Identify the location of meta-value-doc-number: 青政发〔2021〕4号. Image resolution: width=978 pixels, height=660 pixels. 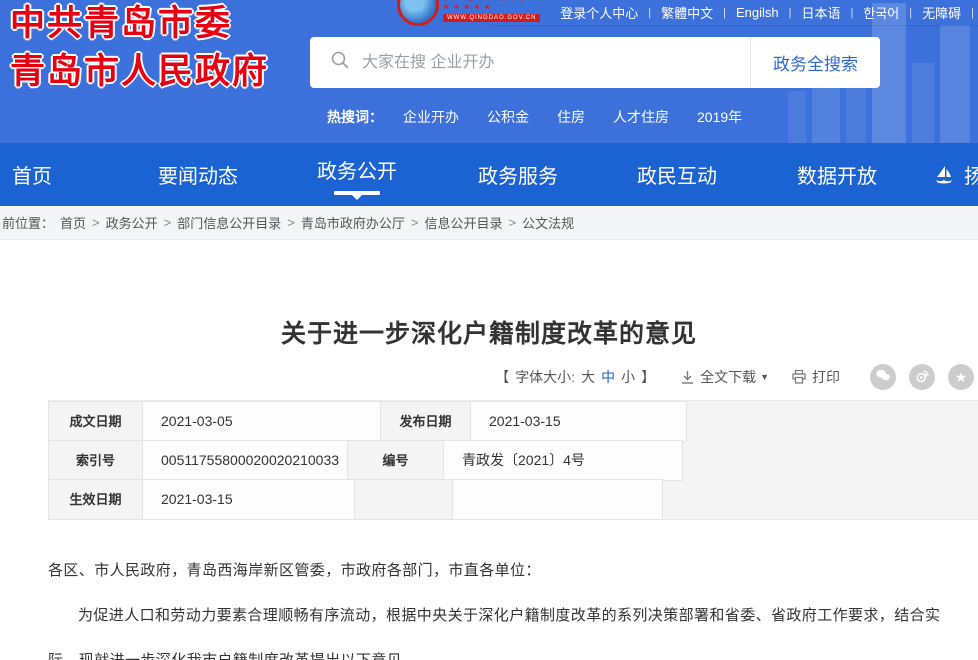
(563, 460).